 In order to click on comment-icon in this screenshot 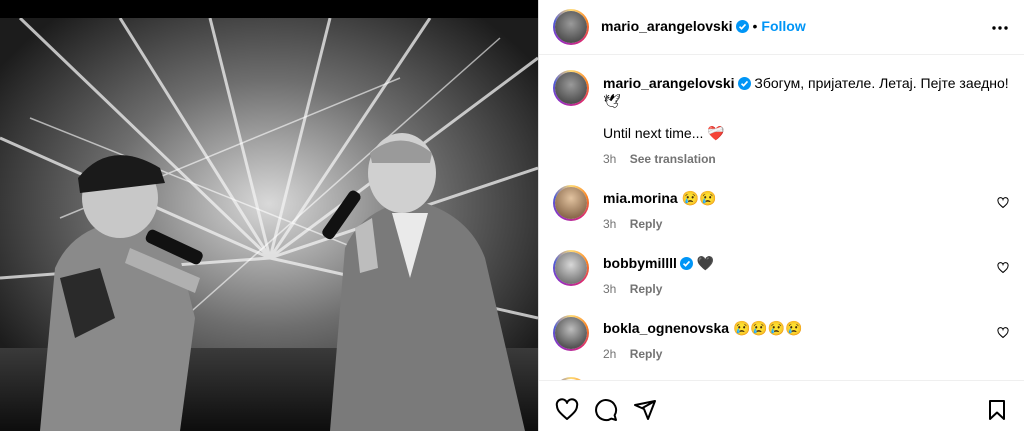, I will do `click(606, 410)`.